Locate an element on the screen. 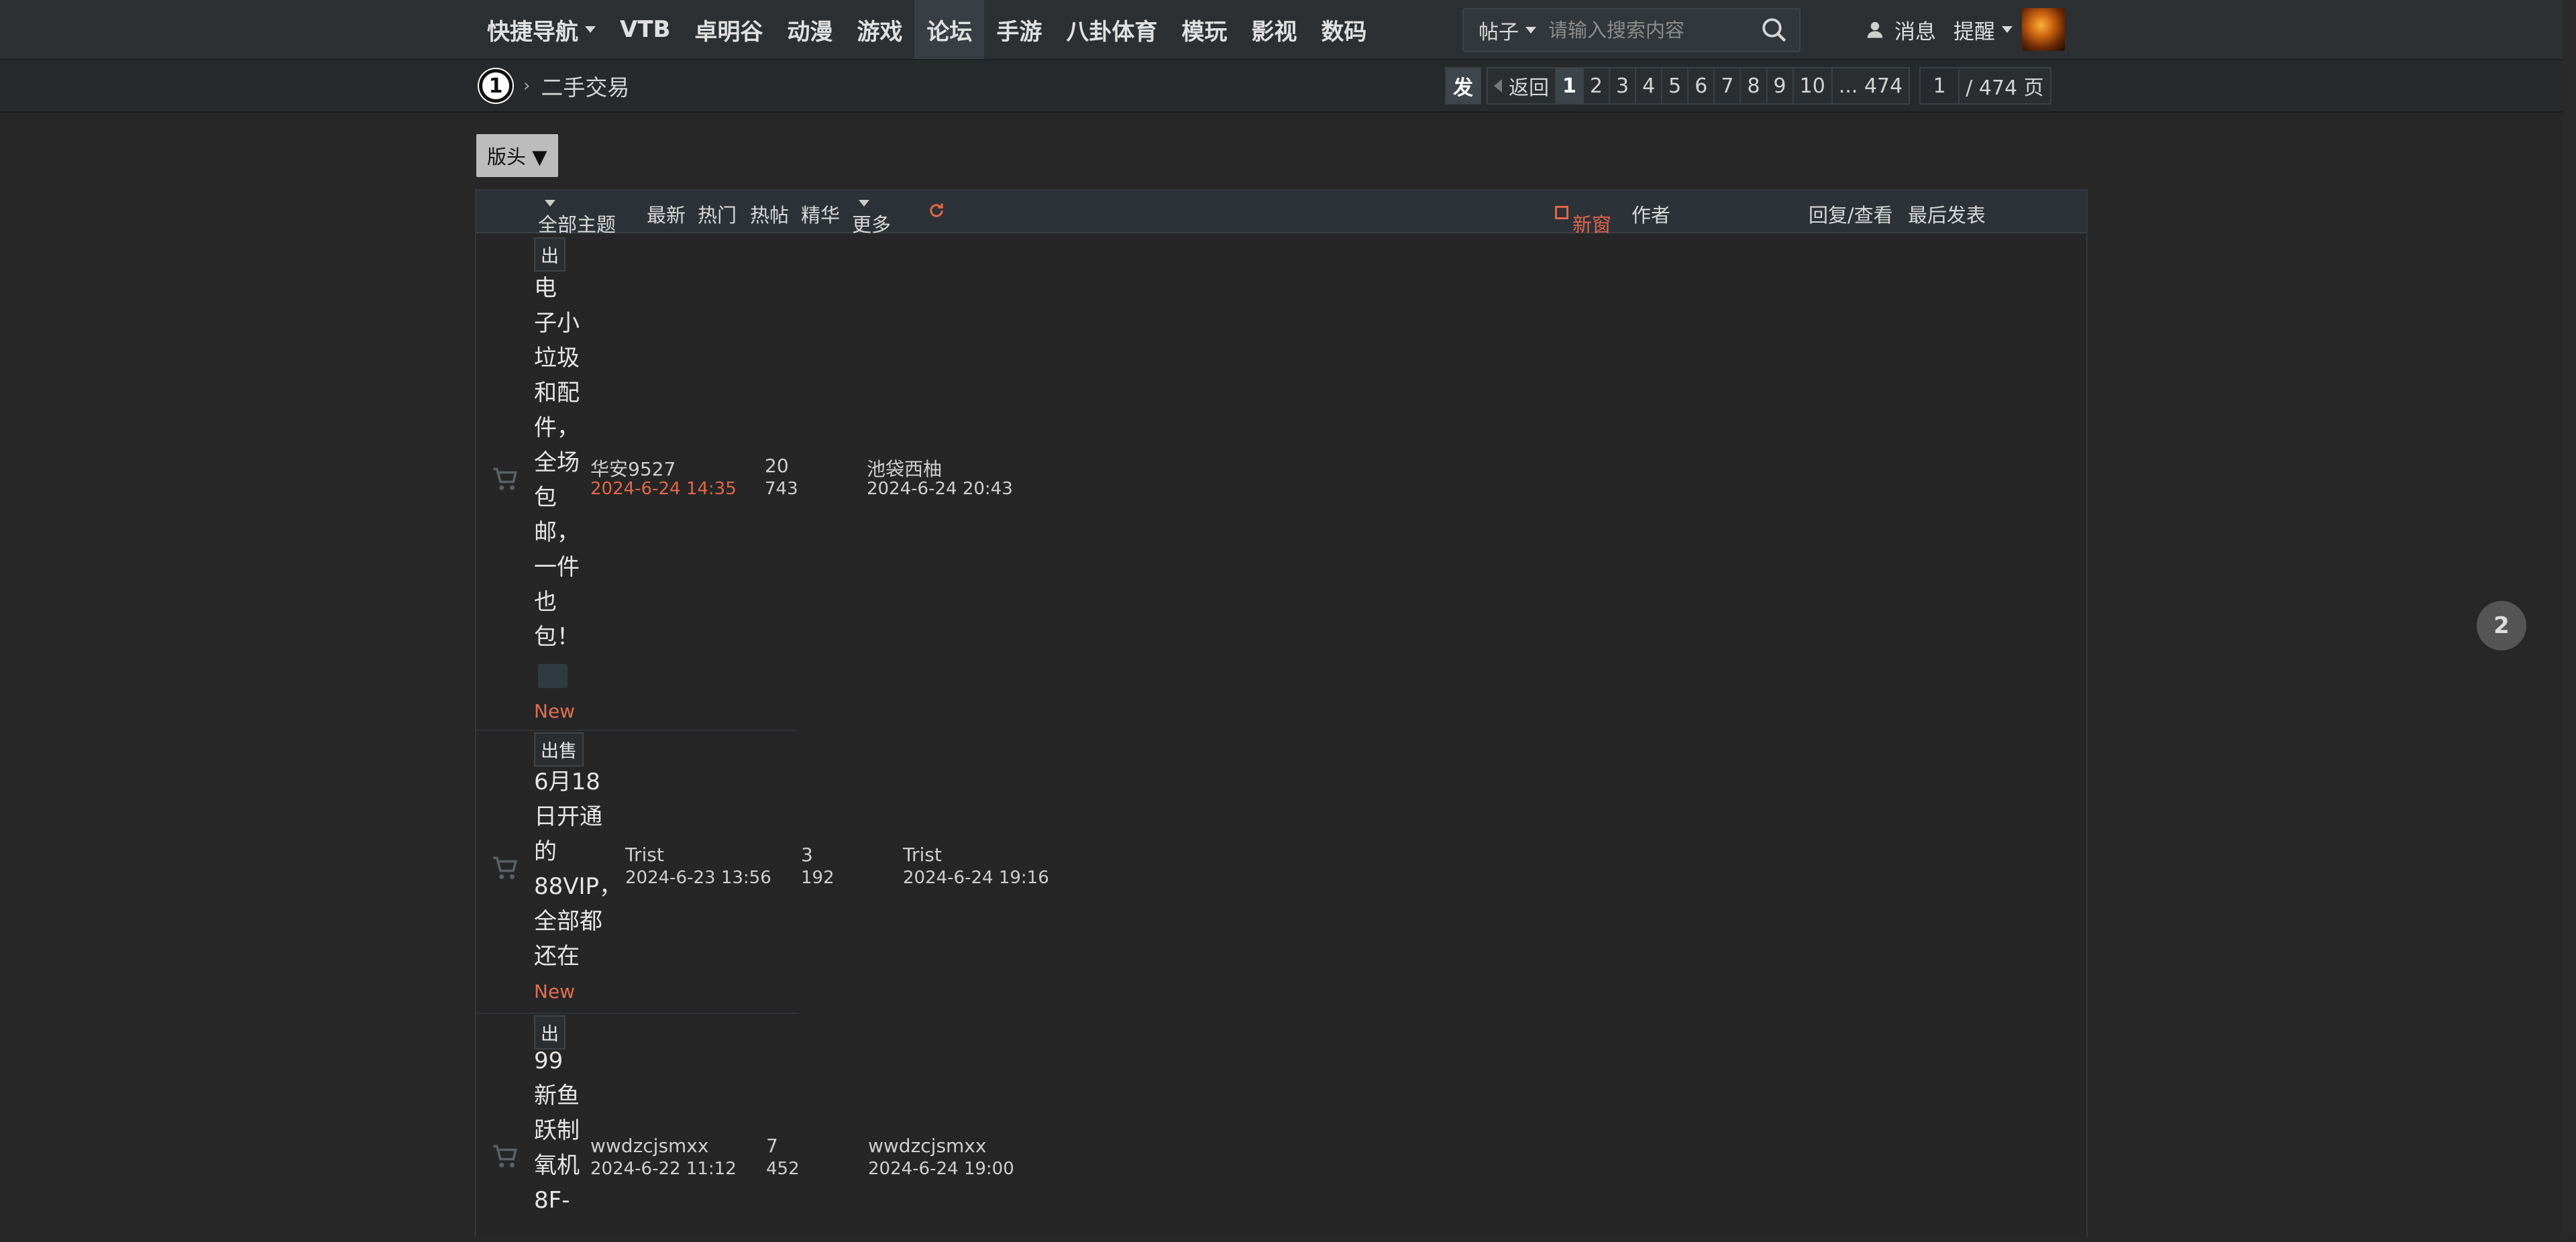  sub-bar: 1 › 二手交易 is located at coordinates (1288, 86).